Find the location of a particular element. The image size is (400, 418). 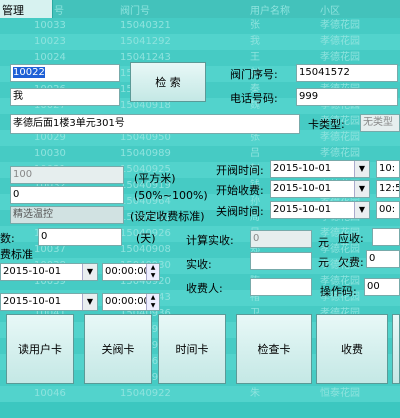

read-user-card-button: 读用户卡 is located at coordinates (40, 349).